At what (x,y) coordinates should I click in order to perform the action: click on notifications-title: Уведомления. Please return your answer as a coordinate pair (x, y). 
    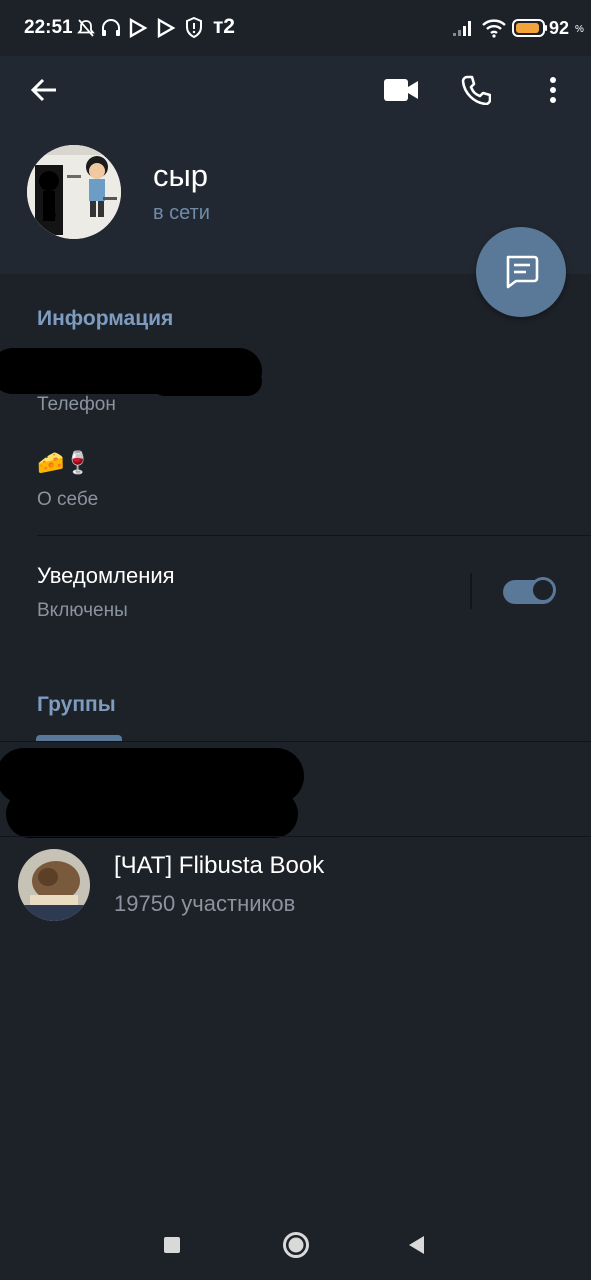
    Looking at the image, I should click on (106, 575).